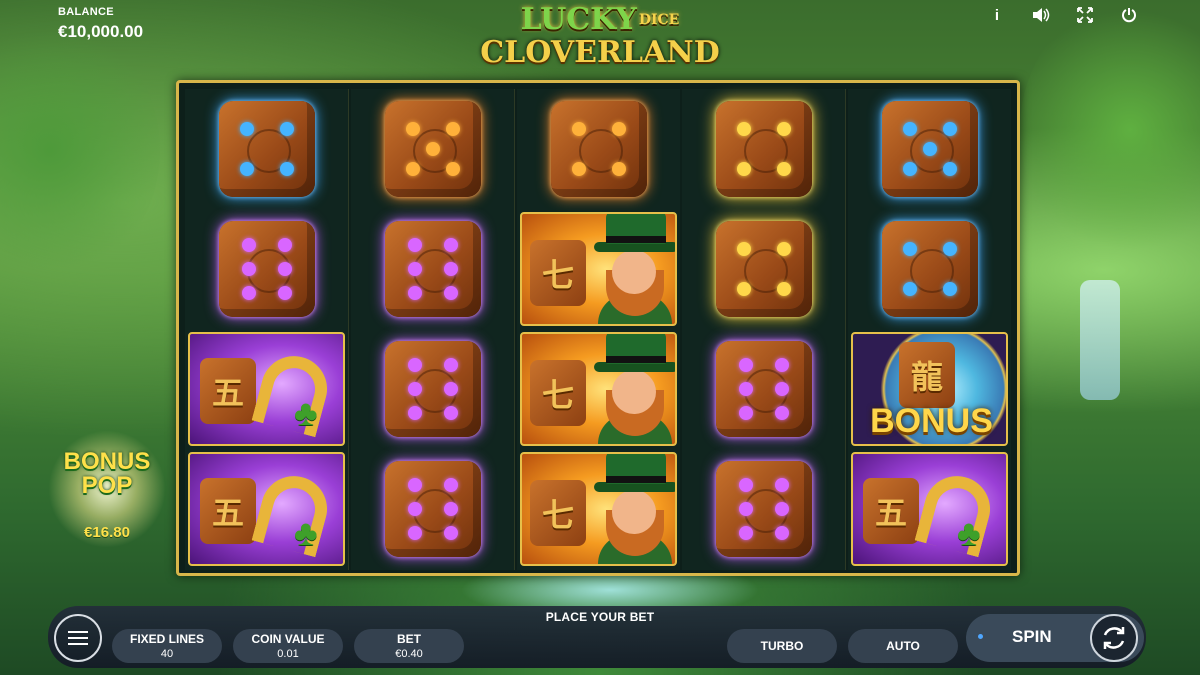 The width and height of the screenshot is (1200, 675). I want to click on bonus-pop-line1: BONUS, so click(107, 461).